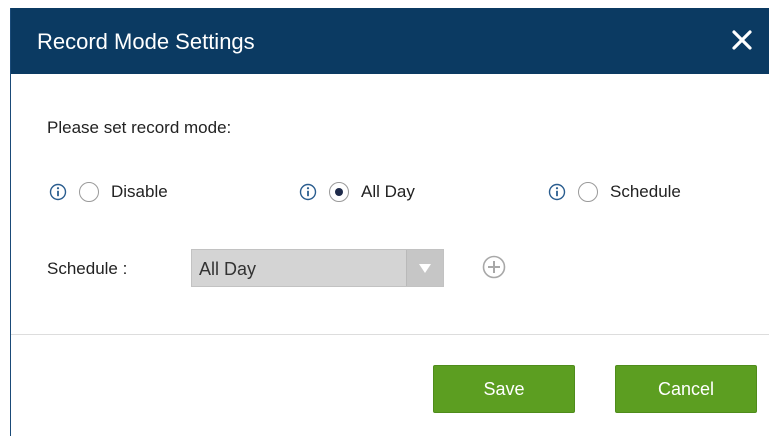 The height and width of the screenshot is (436, 769). Describe the element at coordinates (139, 192) in the screenshot. I see `radio-label-disable: Disable` at that location.